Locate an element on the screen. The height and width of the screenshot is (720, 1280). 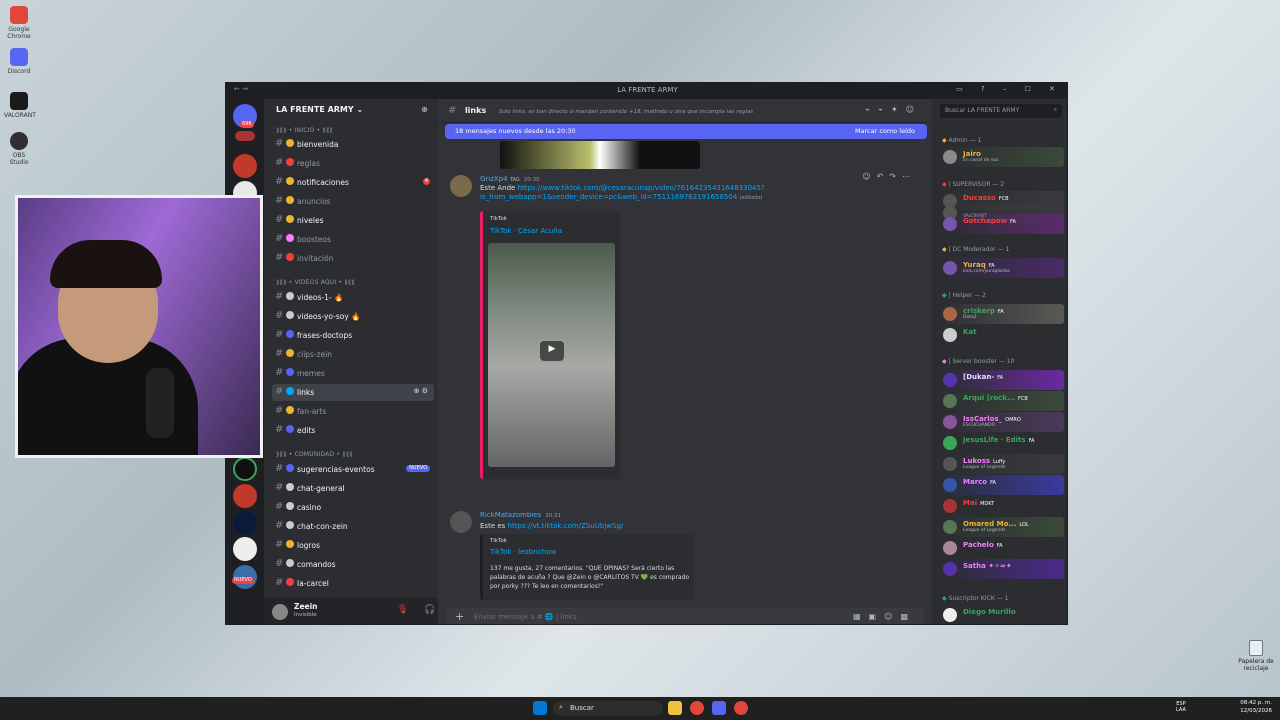
channel-item: # notificaciones 4 is located at coordinates (353, 182).